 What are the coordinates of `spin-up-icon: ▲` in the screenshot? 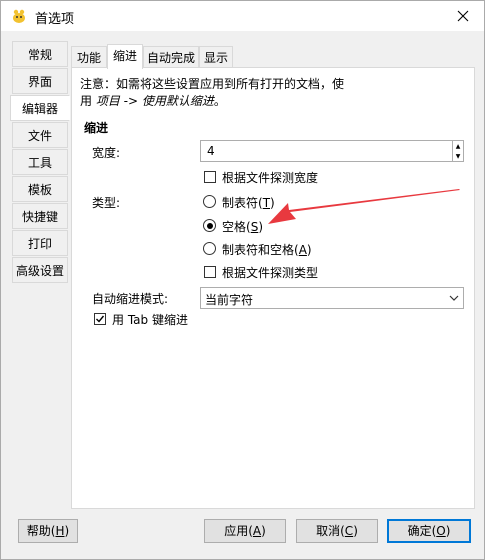 It's located at (458, 146).